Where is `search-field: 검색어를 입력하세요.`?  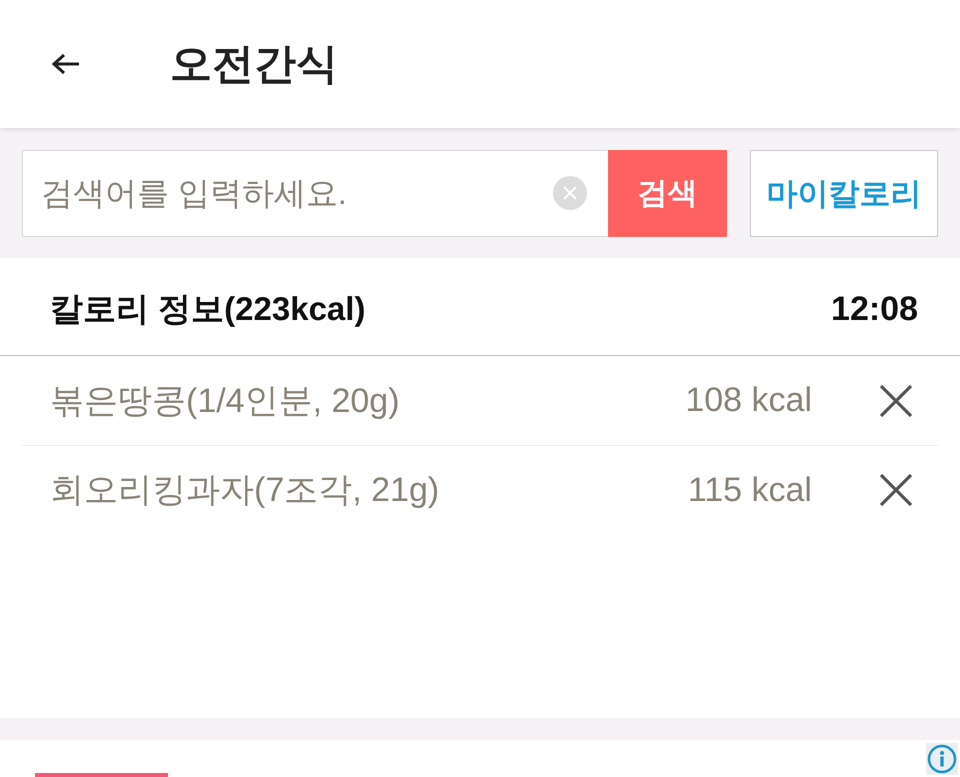
search-field: 검색어를 입력하세요. is located at coordinates (315, 193).